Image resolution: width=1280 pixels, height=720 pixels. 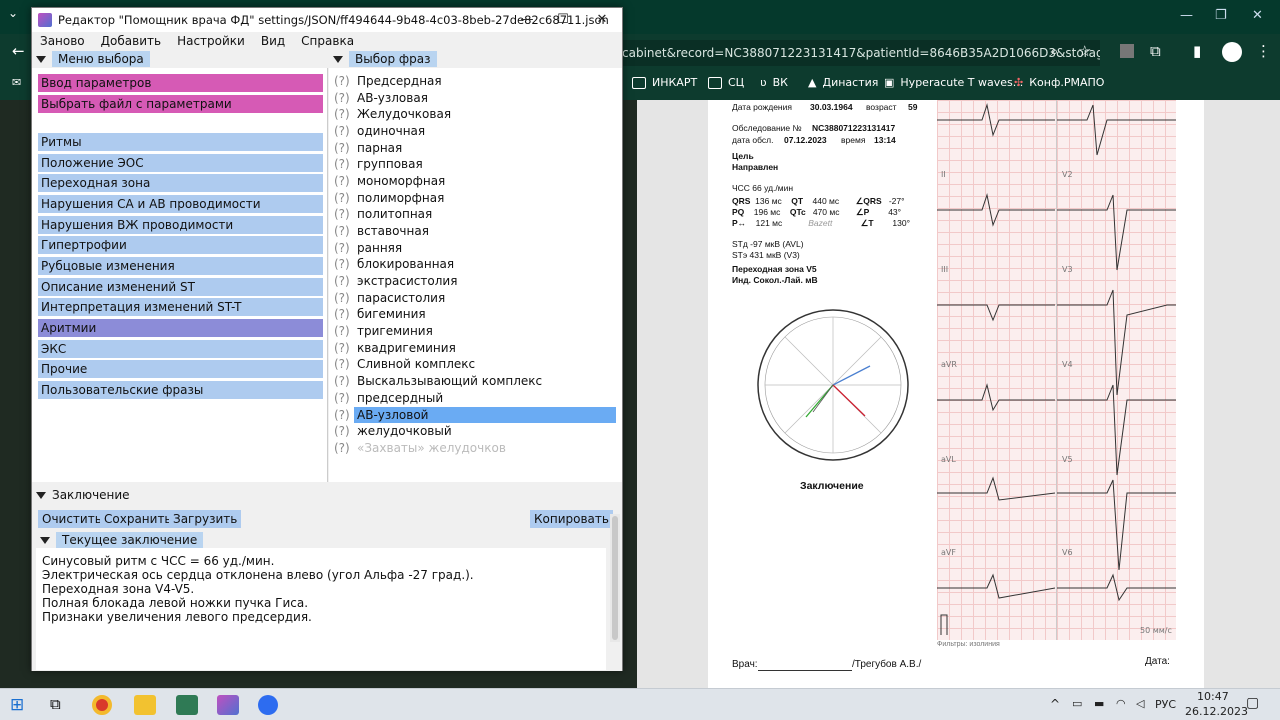 What do you see at coordinates (138, 519) in the screenshot?
I see `save-button: Сохранить` at bounding box center [138, 519].